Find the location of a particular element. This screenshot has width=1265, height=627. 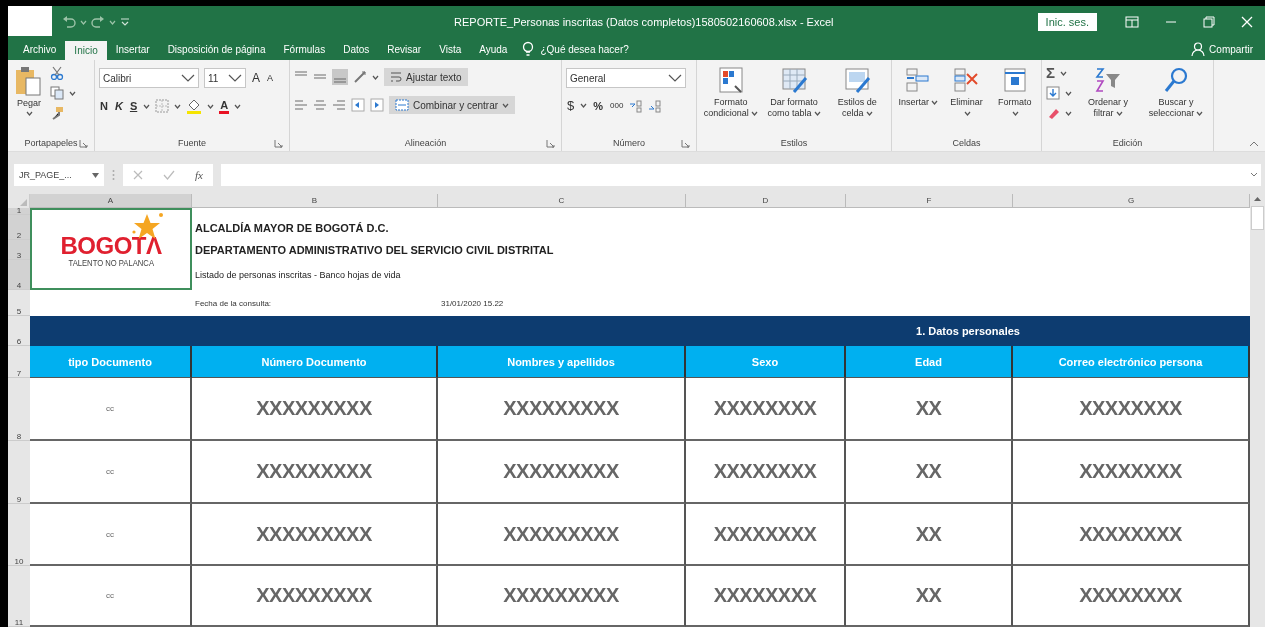

lightbulb-icon is located at coordinates (528, 49).